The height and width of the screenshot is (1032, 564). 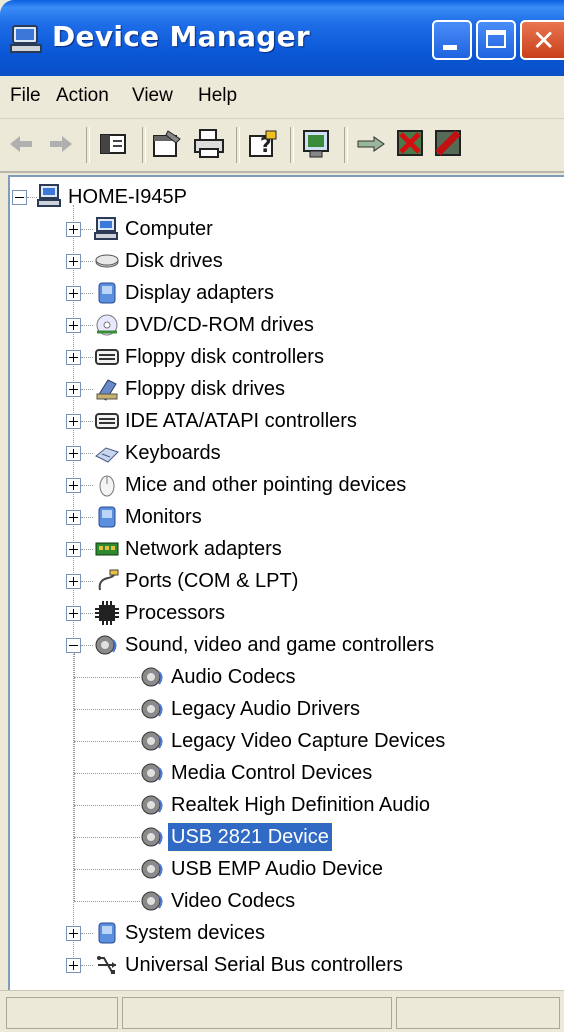 I want to click on tree-category-label: Disk drives, so click(x=174, y=261).